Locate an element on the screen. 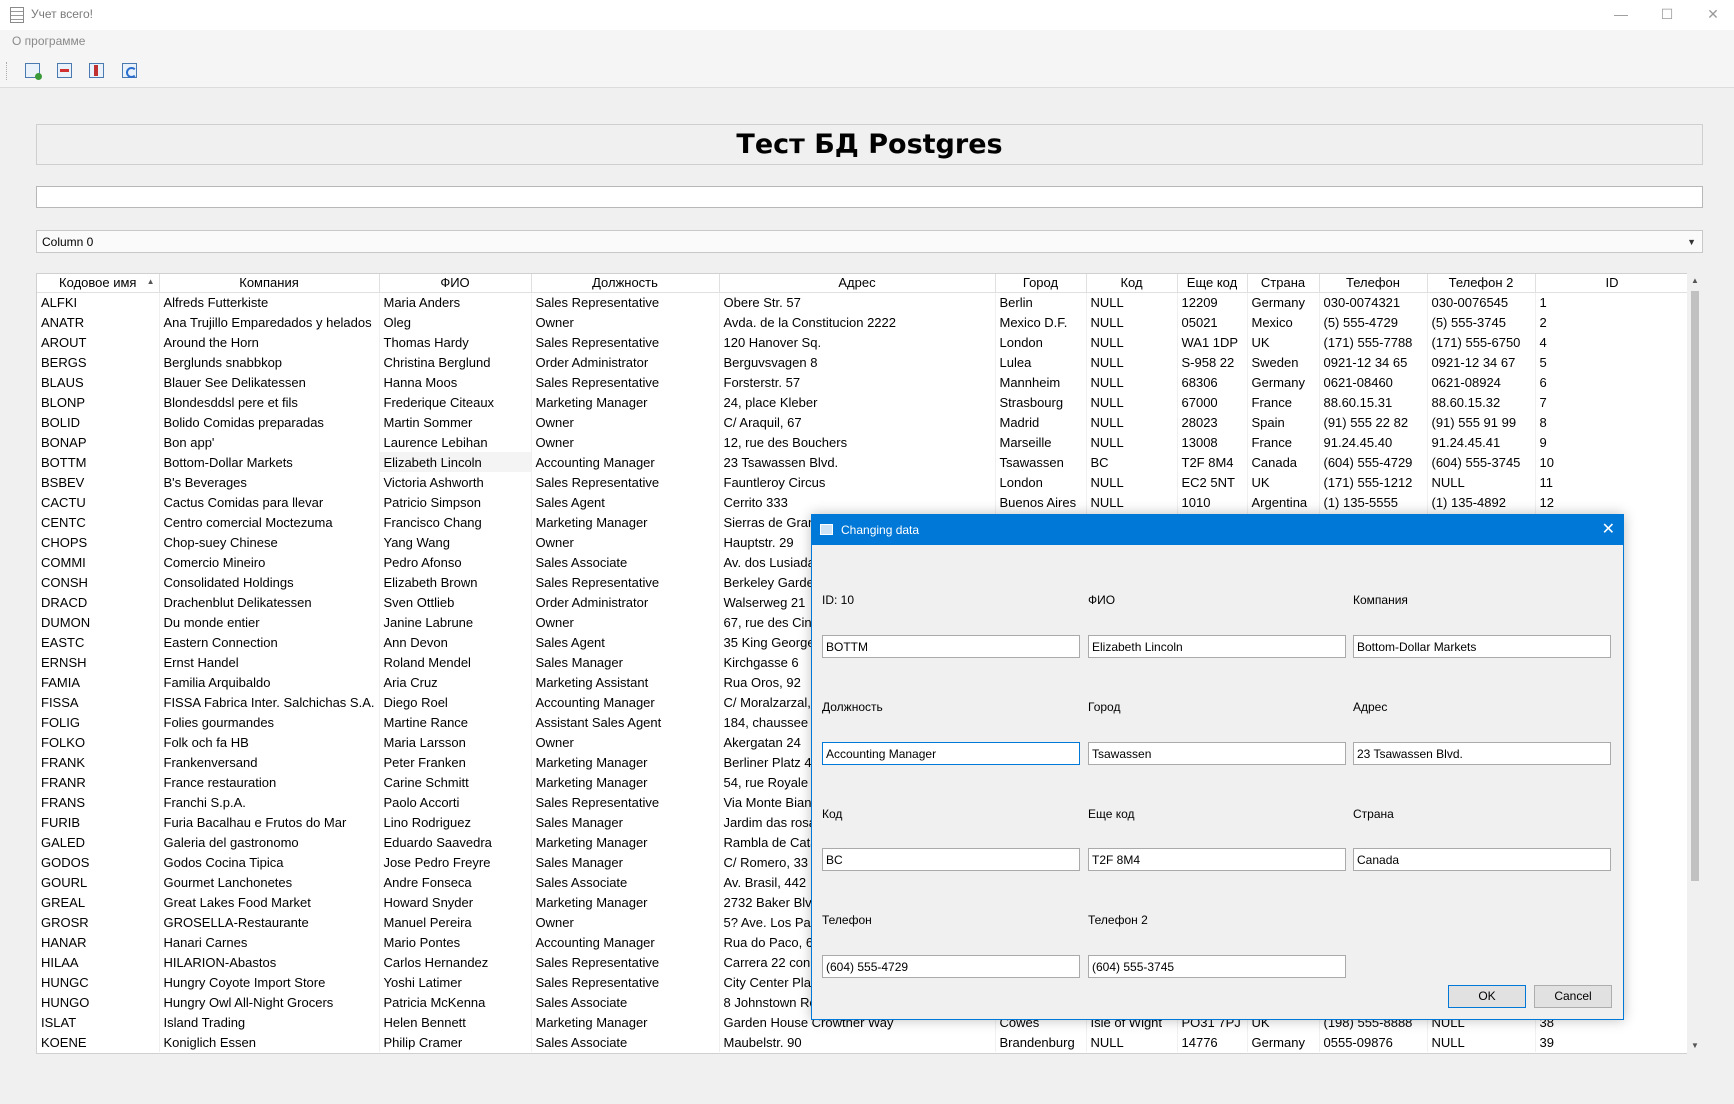  table-cell: Janine Labrune is located at coordinates (455, 622).